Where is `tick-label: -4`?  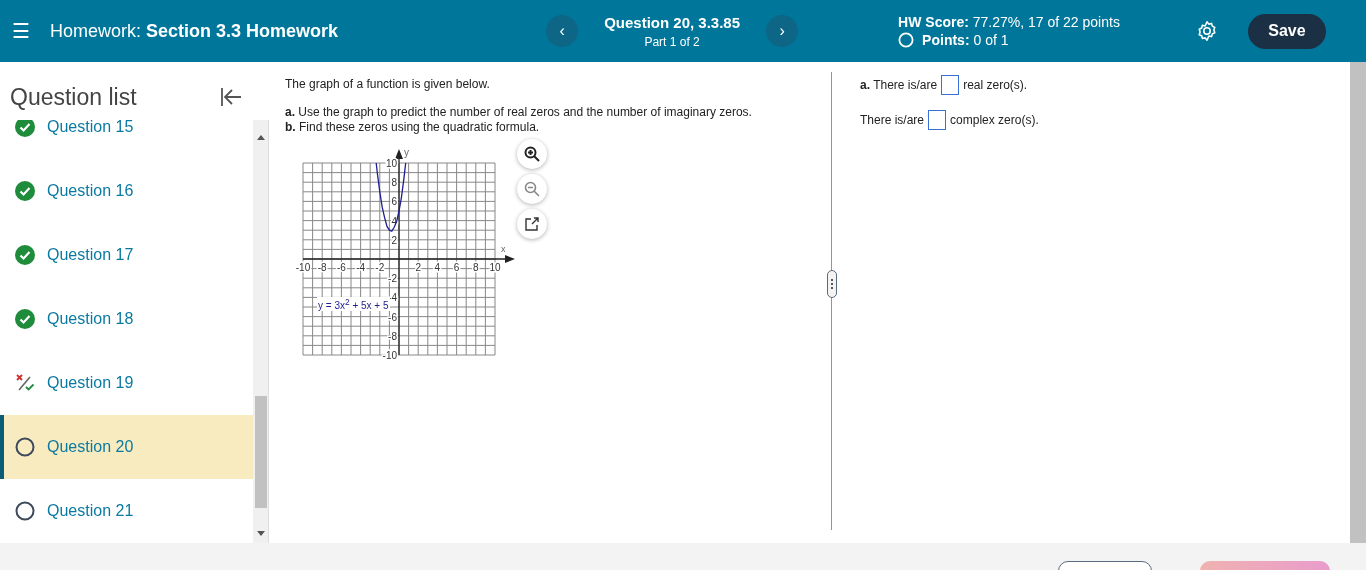 tick-label: -4 is located at coordinates (361, 267).